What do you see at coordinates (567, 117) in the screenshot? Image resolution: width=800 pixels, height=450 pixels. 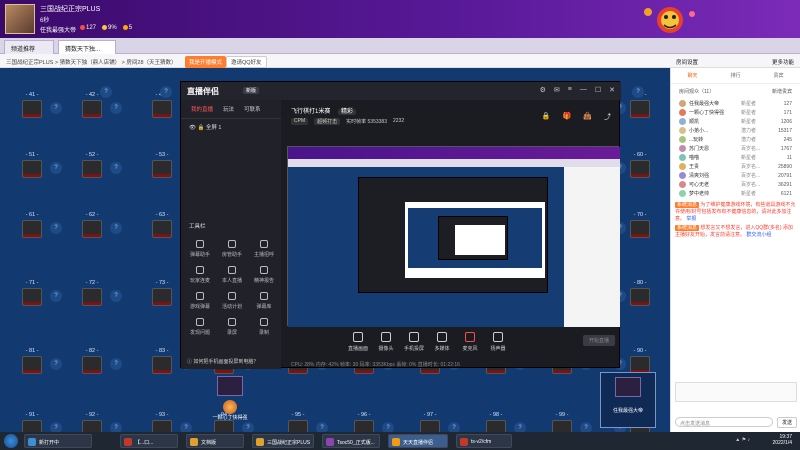 I see `gift-icon: 🎁` at bounding box center [567, 117].